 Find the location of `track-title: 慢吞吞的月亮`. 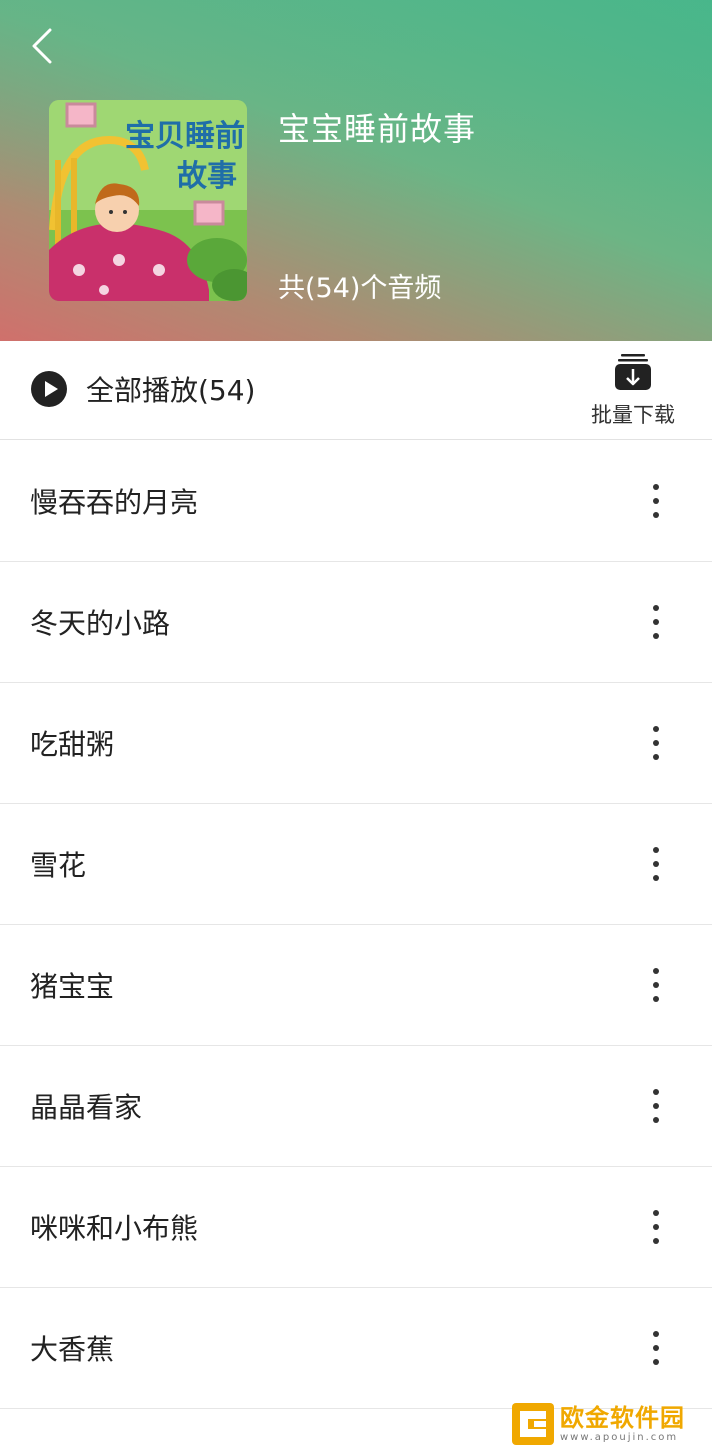

track-title: 慢吞吞的月亮 is located at coordinates (114, 502).